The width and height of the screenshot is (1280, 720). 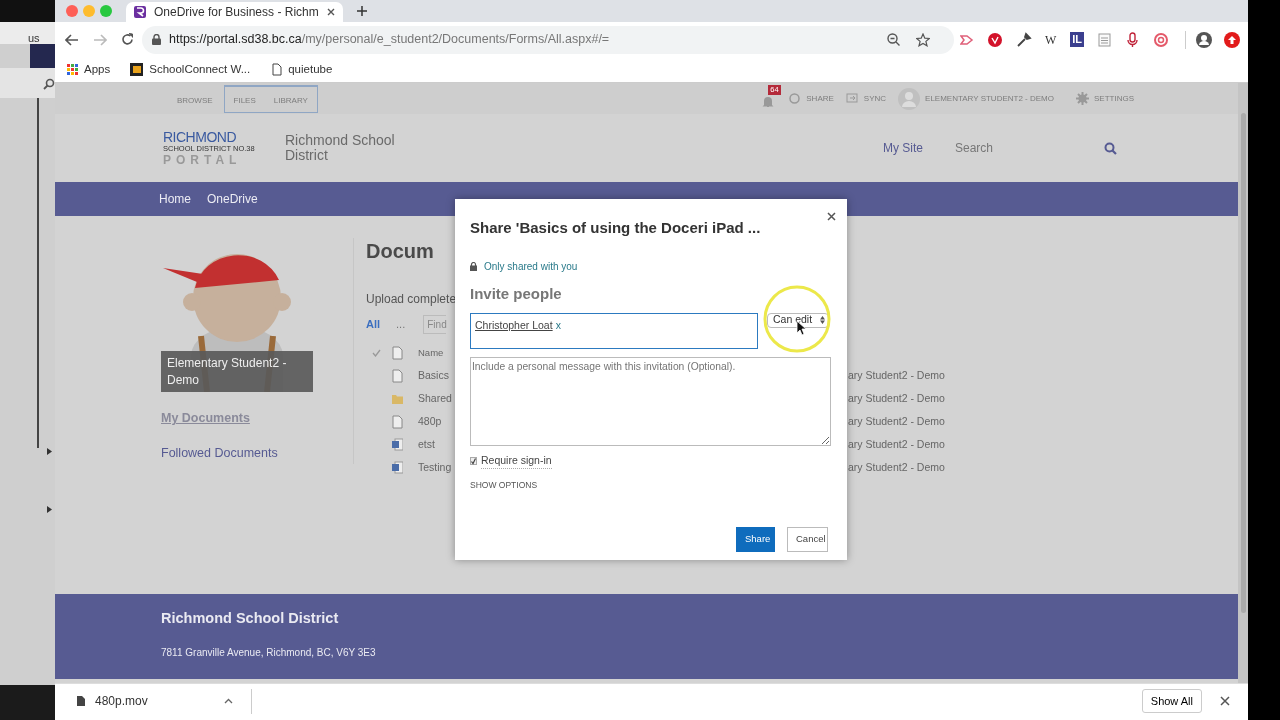 What do you see at coordinates (436, 421) in the screenshot?
I see `file-name: 480p` at bounding box center [436, 421].